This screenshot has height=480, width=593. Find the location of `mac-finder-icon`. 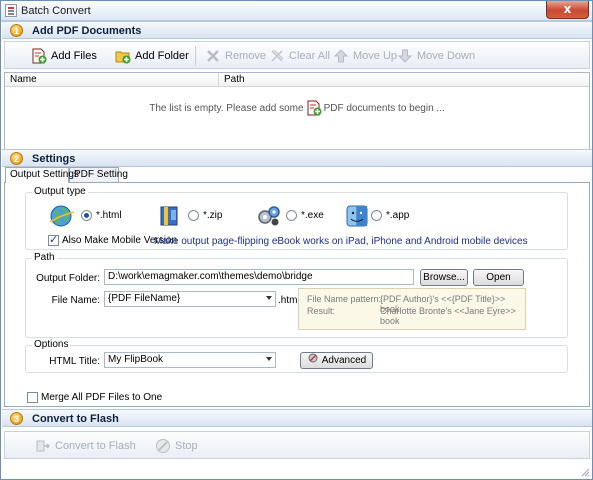

mac-finder-icon is located at coordinates (357, 217).